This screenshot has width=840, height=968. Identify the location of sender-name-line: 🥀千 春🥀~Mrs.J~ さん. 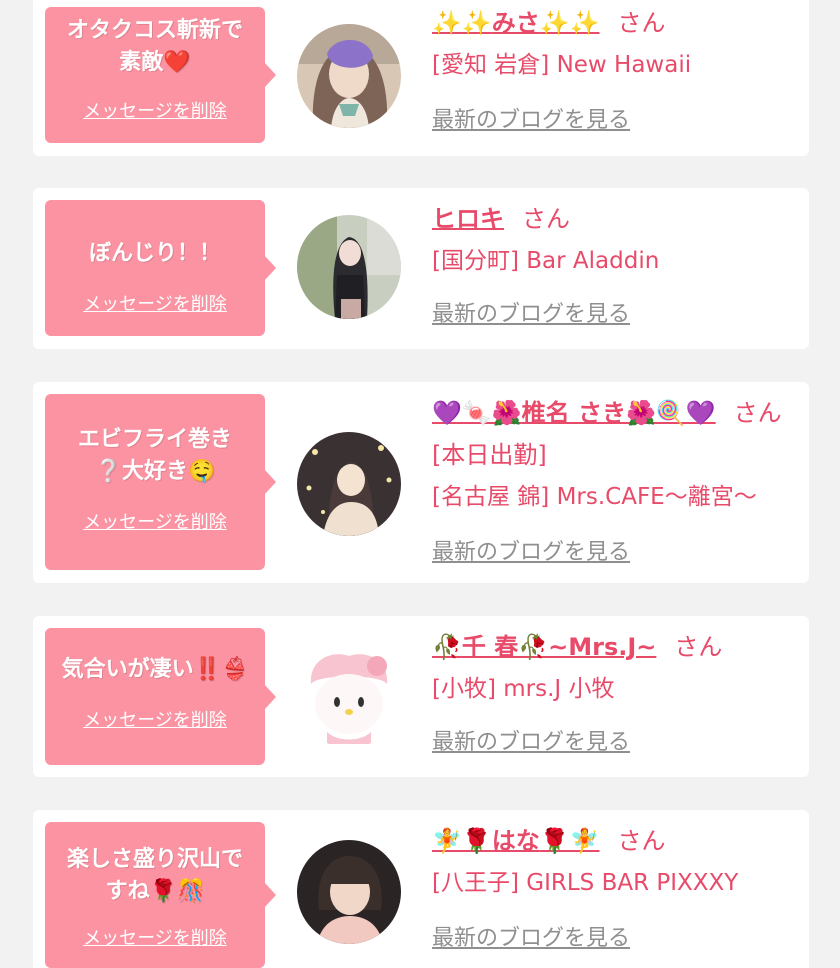
(612, 647).